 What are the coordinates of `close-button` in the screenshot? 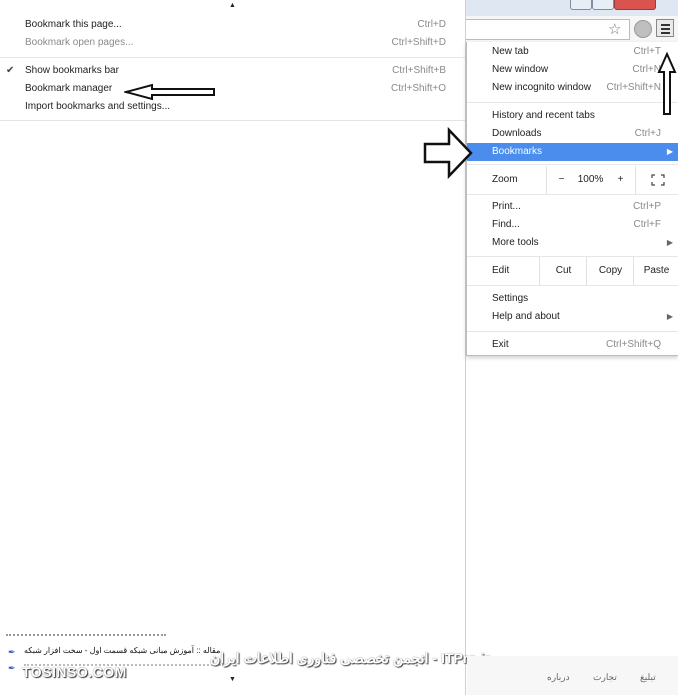 It's located at (635, 5).